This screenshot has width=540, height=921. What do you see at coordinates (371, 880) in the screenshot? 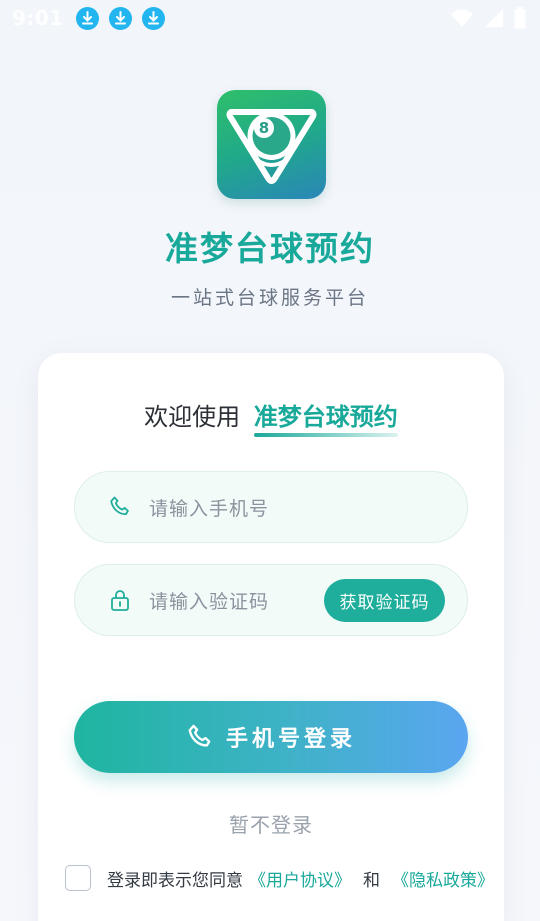
I see `and-text: 和` at bounding box center [371, 880].